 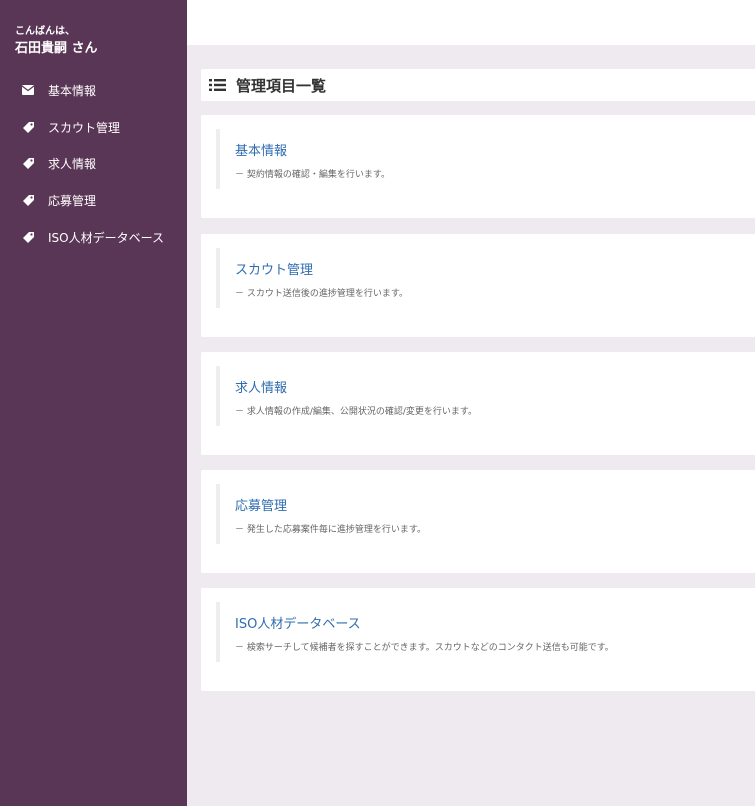 I want to click on card-jobs: 求人情報 － 求人情報の作成/編集、公開状況の確認/変更を行います。, so click(x=478, y=403).